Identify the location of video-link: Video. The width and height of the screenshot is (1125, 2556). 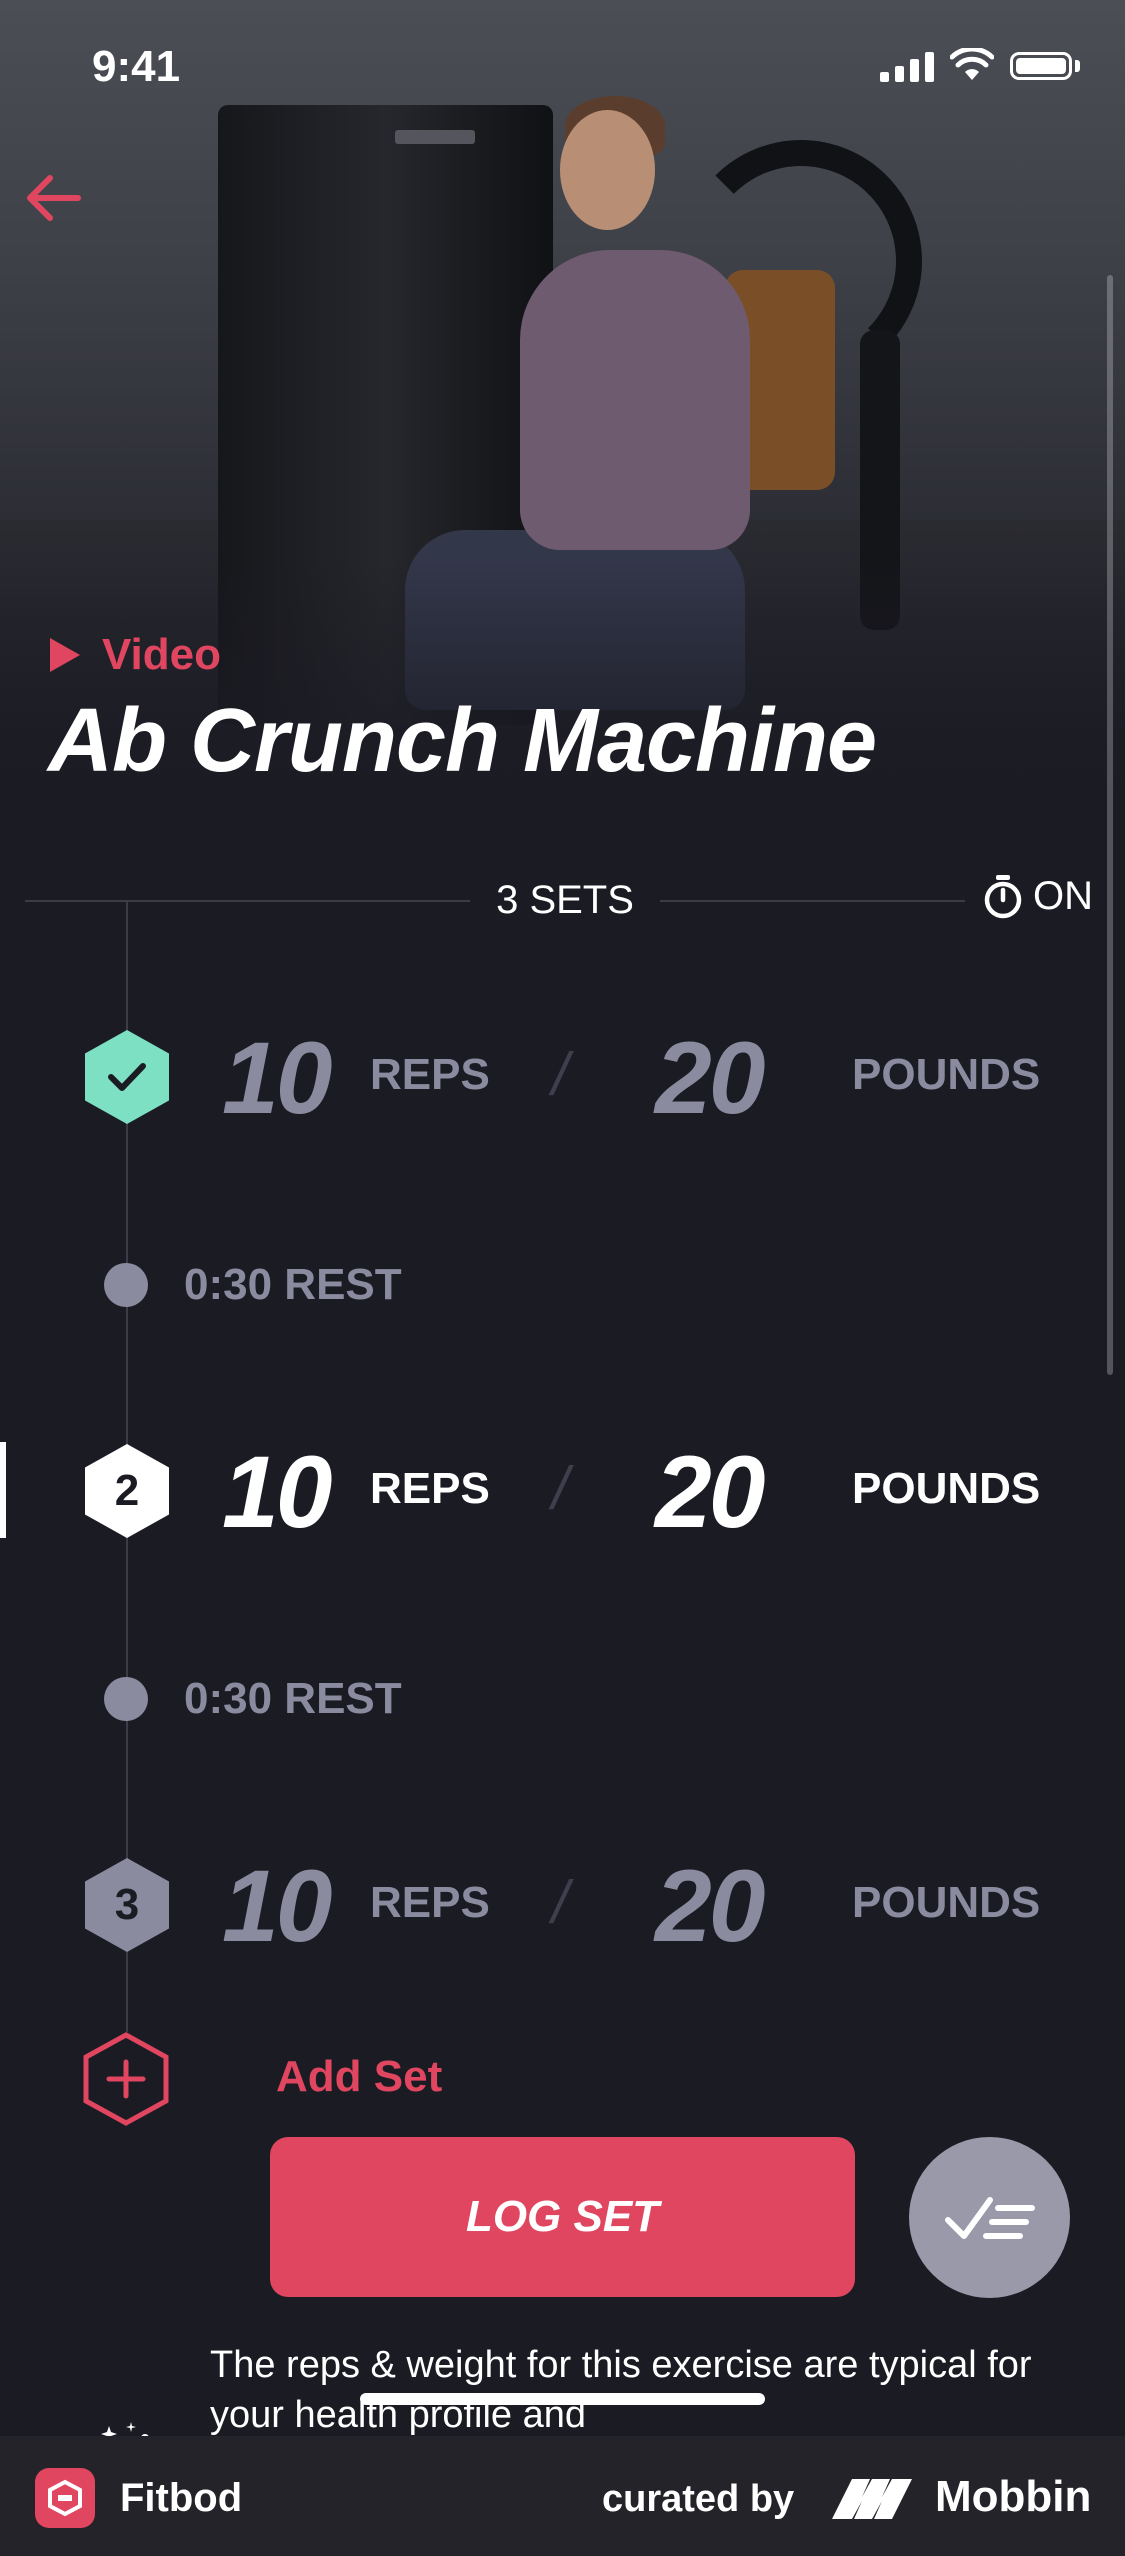
(135, 655).